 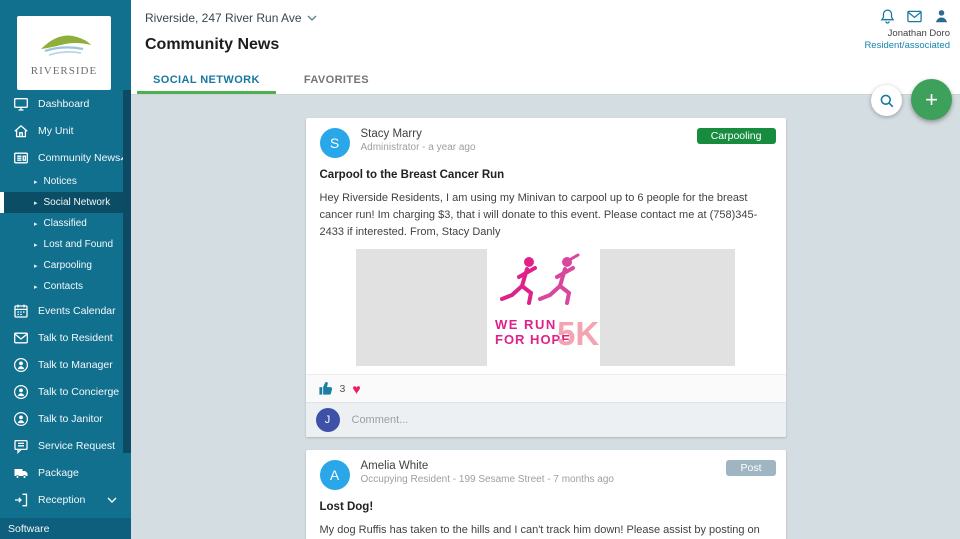 What do you see at coordinates (77, 202) in the screenshot?
I see `sidebar-subitem-label: Social Network` at bounding box center [77, 202].